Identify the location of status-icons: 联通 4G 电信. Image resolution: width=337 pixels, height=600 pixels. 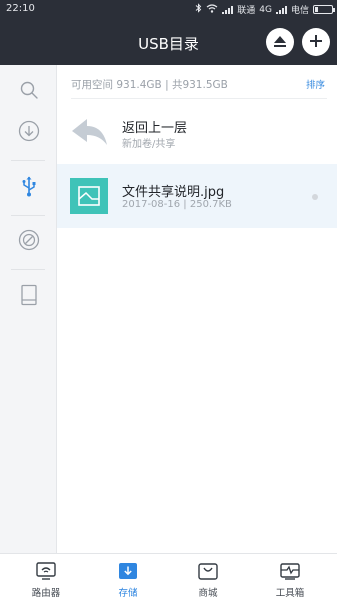
(265, 9).